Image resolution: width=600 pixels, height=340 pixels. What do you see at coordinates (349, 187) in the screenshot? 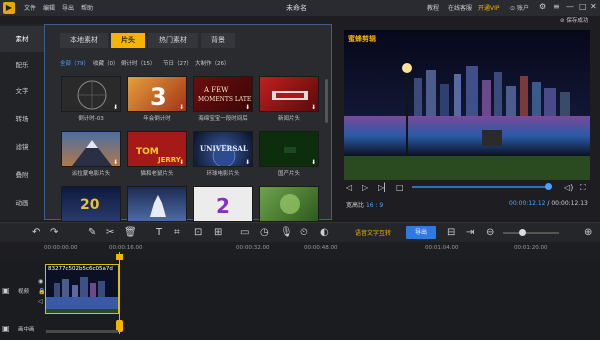
I see `prev-frame-icon: ◁` at bounding box center [349, 187].